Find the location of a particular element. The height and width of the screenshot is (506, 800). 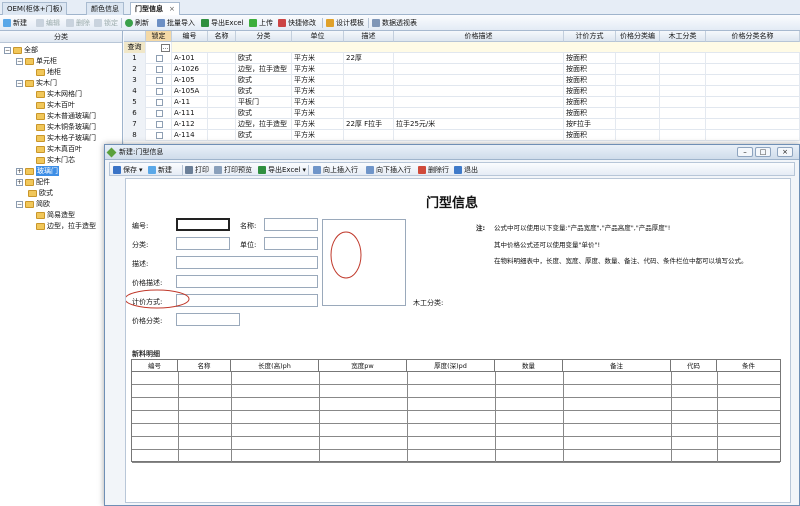

column-header-name: 名称 is located at coordinates (222, 36).